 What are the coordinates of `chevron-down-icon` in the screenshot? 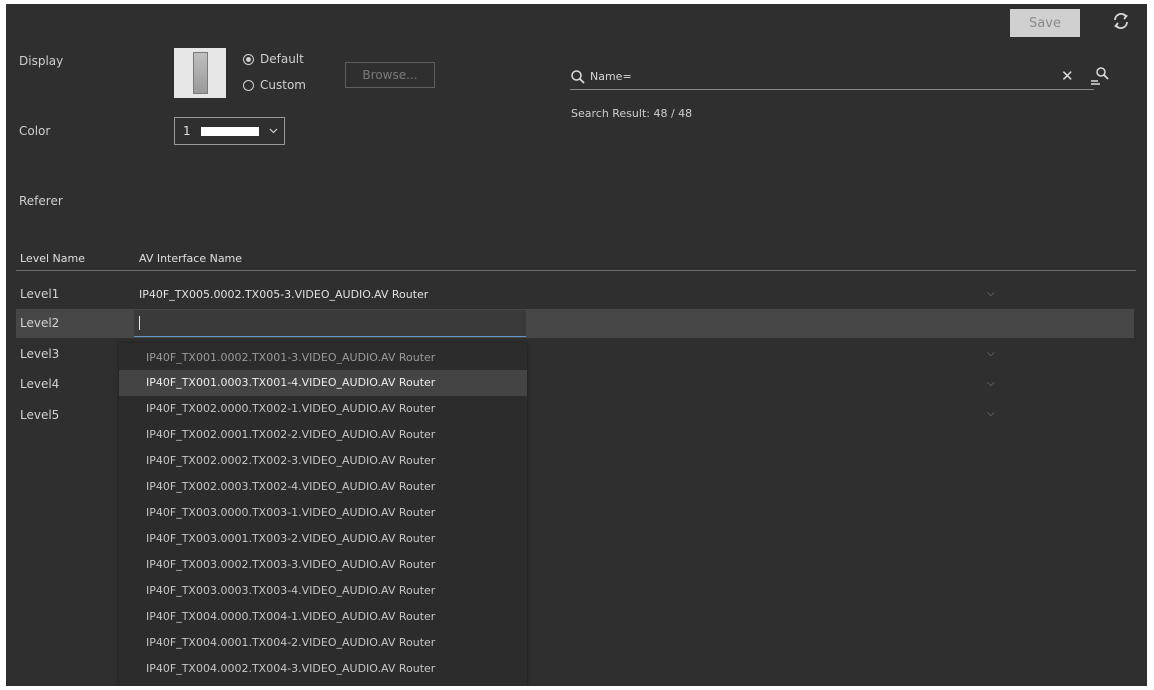 It's located at (273, 131).